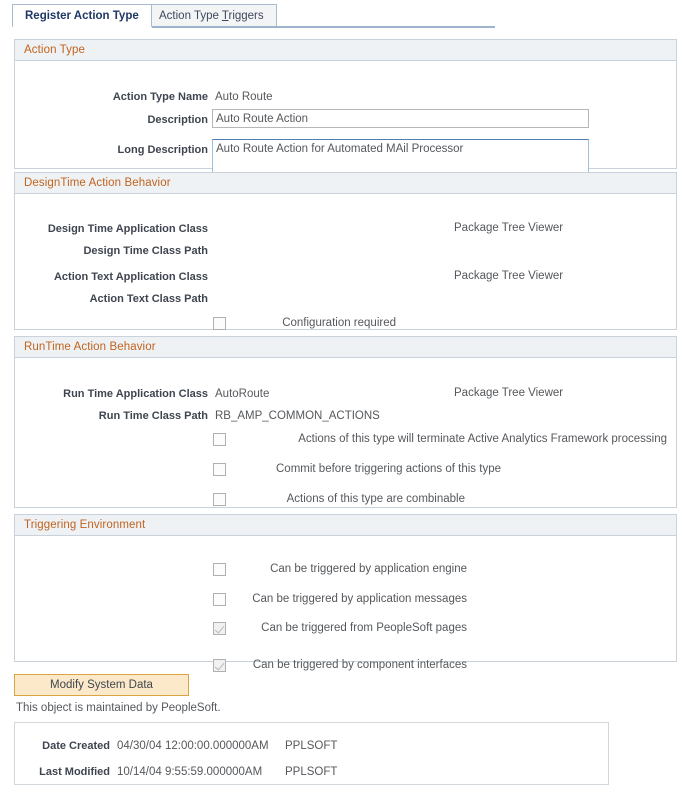 This screenshot has height=797, width=690. Describe the element at coordinates (177, 120) in the screenshot. I see `description-label: Description` at that location.